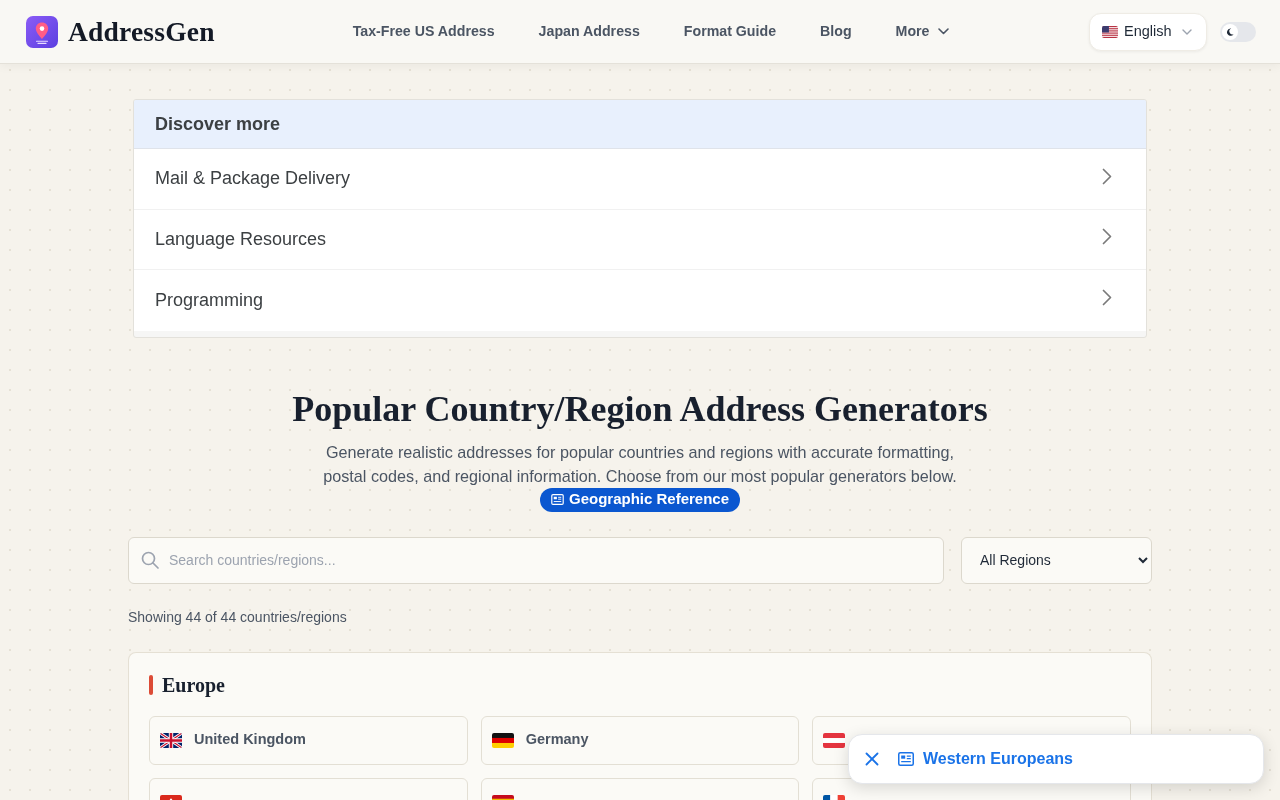  I want to click on result-count: Showing 44 of 44 countries/regions, so click(238, 617).